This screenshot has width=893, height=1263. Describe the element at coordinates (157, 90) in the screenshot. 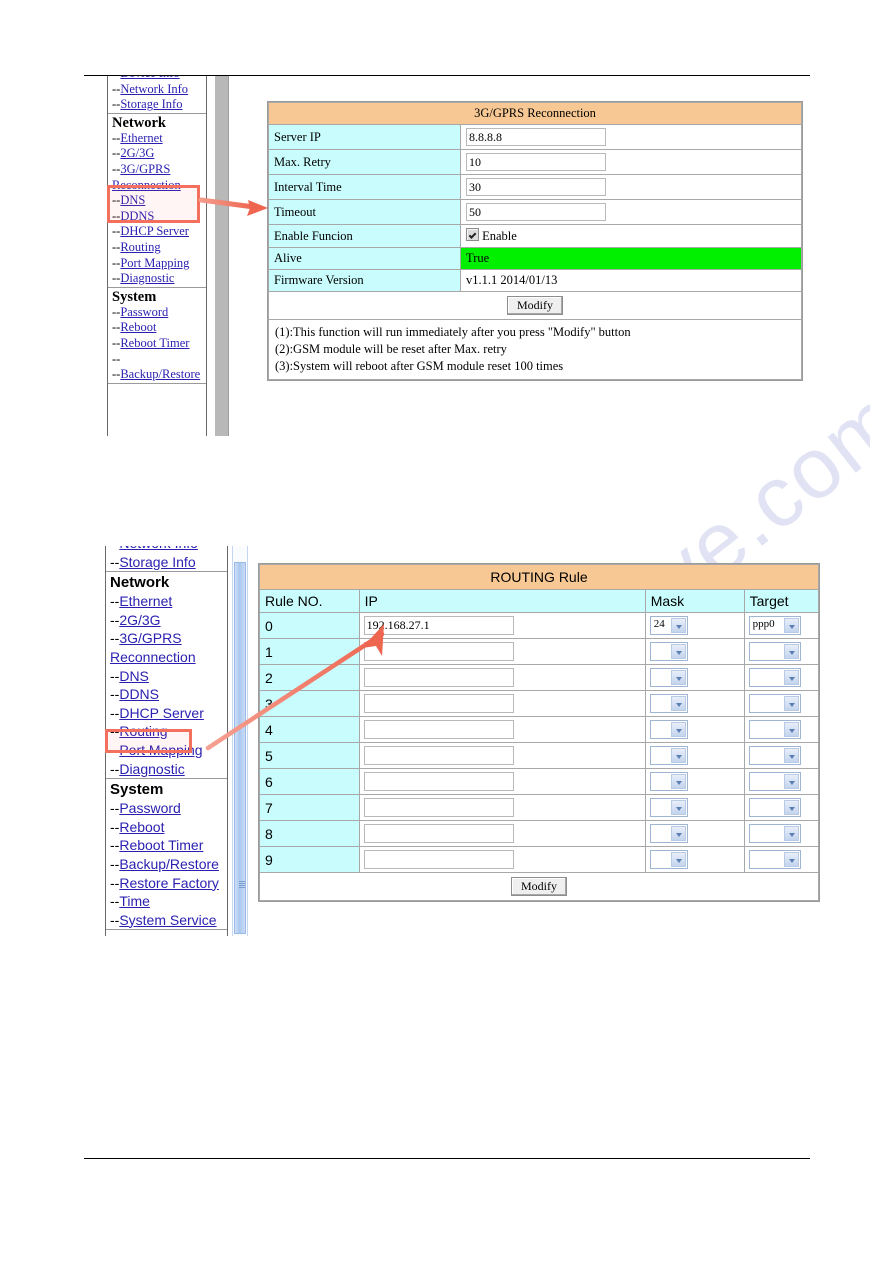

I see `menu-item-network-info: --Network Info` at that location.